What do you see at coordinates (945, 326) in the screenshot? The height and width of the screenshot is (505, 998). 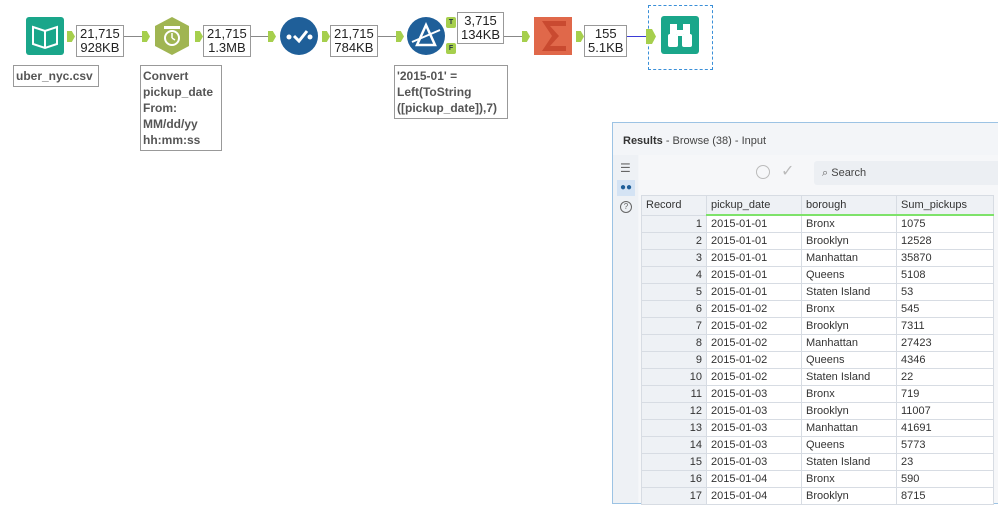 I see `table-cell: 7311` at bounding box center [945, 326].